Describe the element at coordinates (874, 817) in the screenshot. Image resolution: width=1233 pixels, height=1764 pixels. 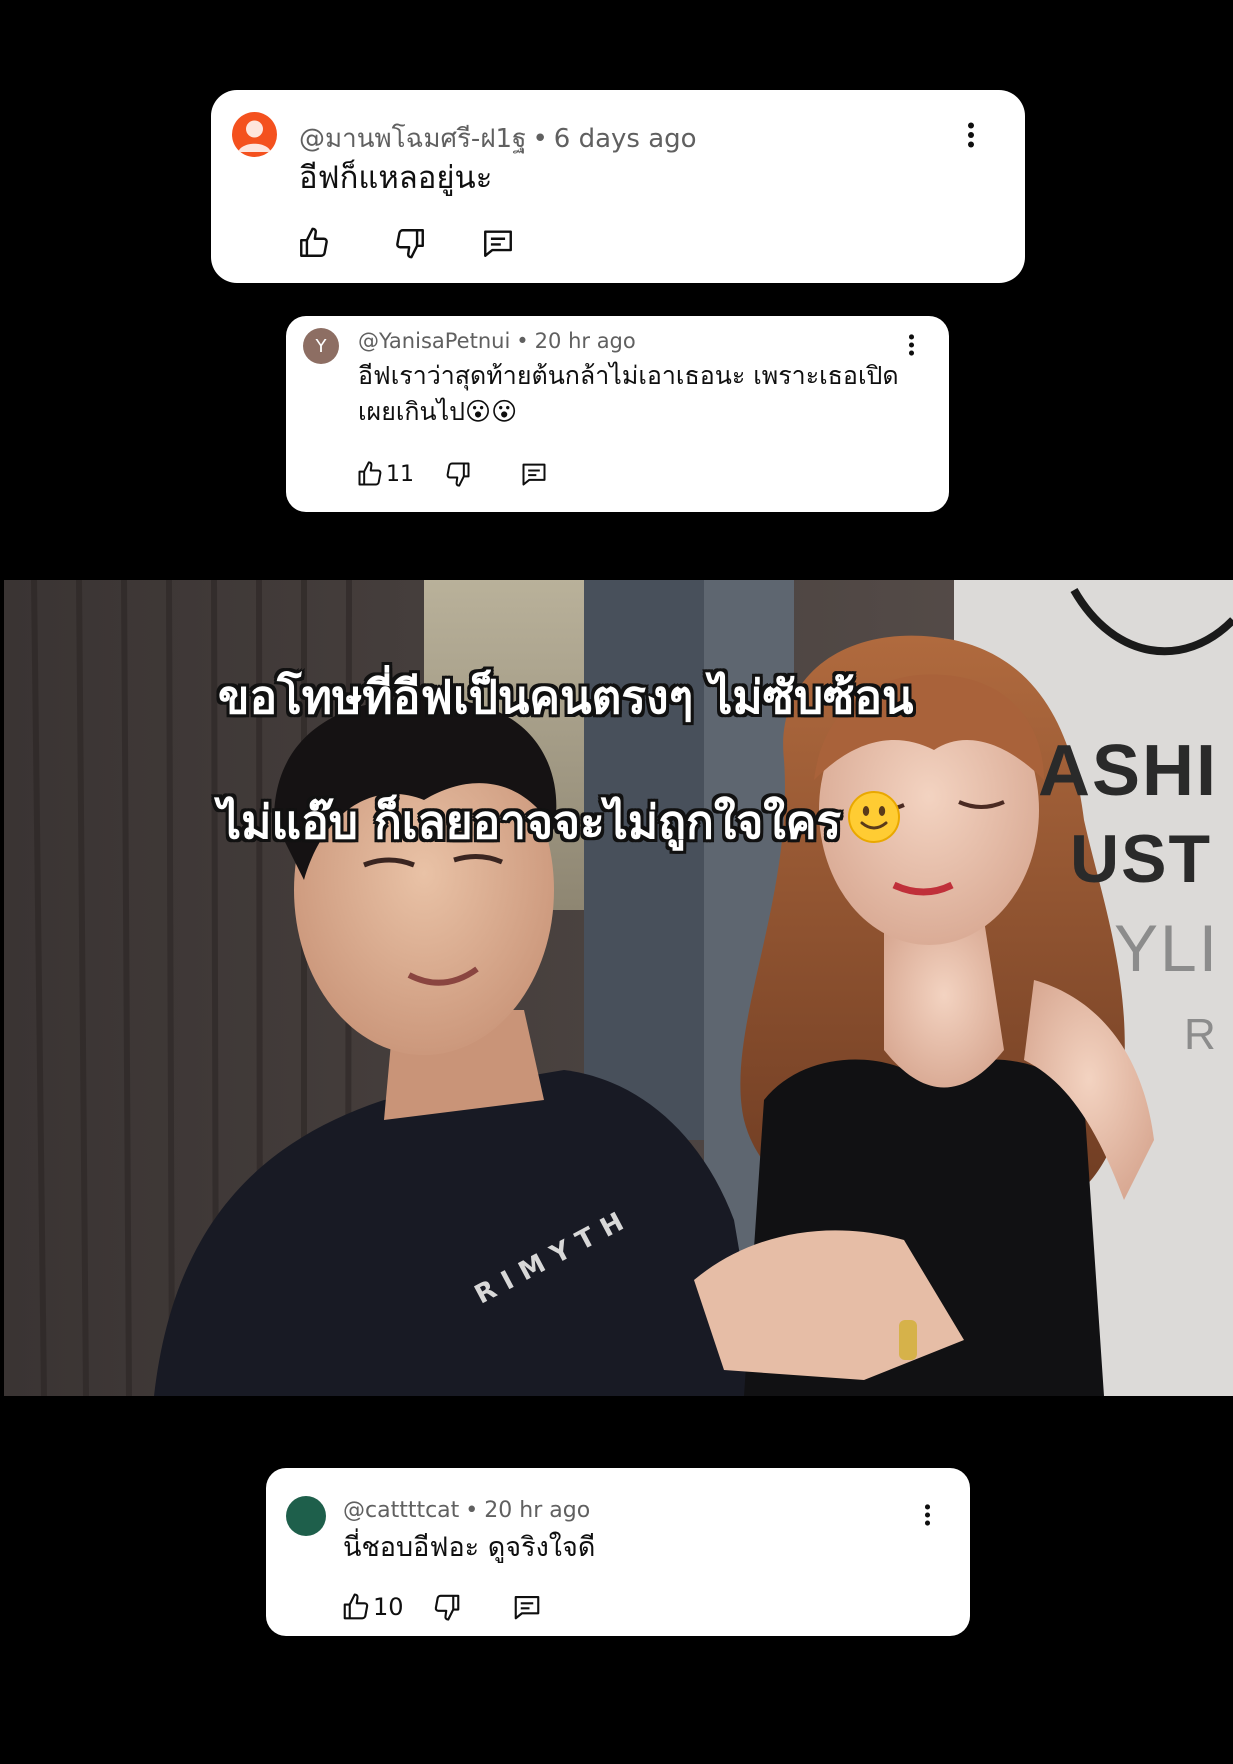
I see `slightly-smiling-face-emoji` at that location.